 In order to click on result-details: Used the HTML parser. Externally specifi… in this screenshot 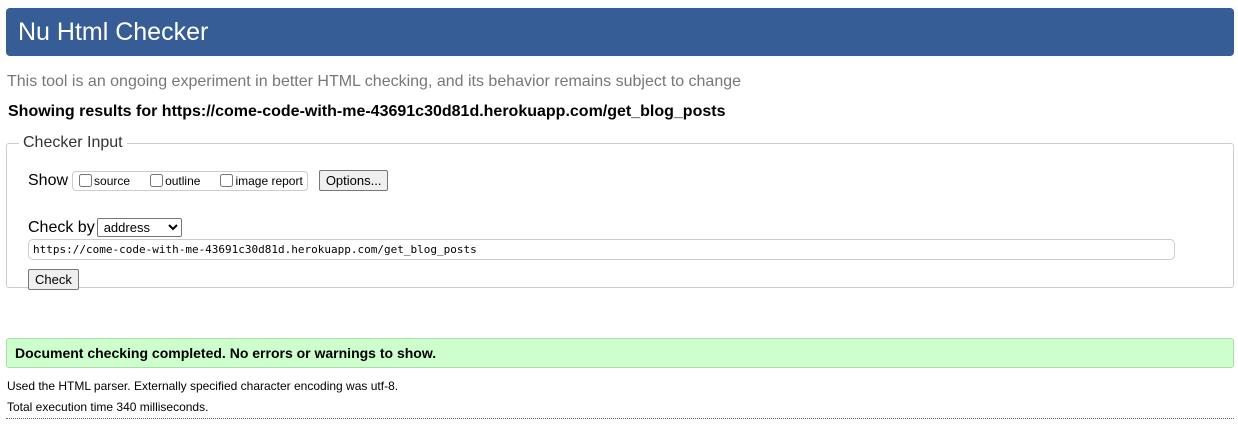, I will do `click(202, 397)`.